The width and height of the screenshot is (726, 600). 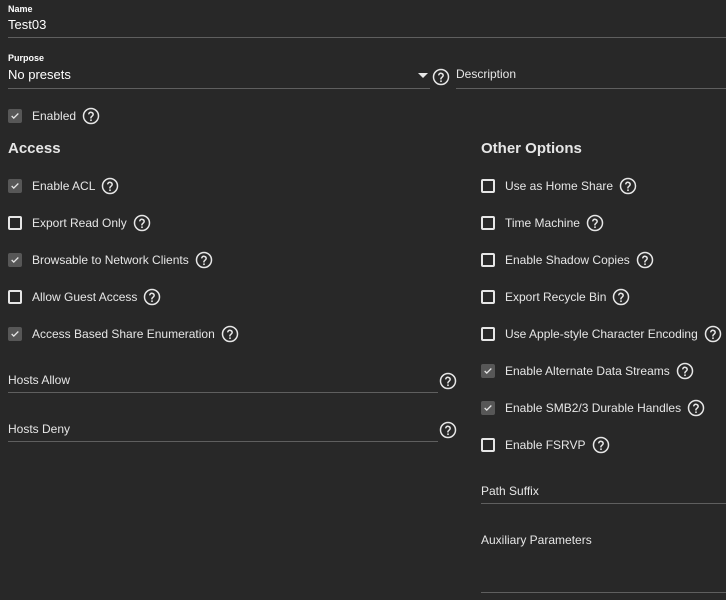 I want to click on option-row-allow-guest-access: Allow Guest Access, so click(x=84, y=297).